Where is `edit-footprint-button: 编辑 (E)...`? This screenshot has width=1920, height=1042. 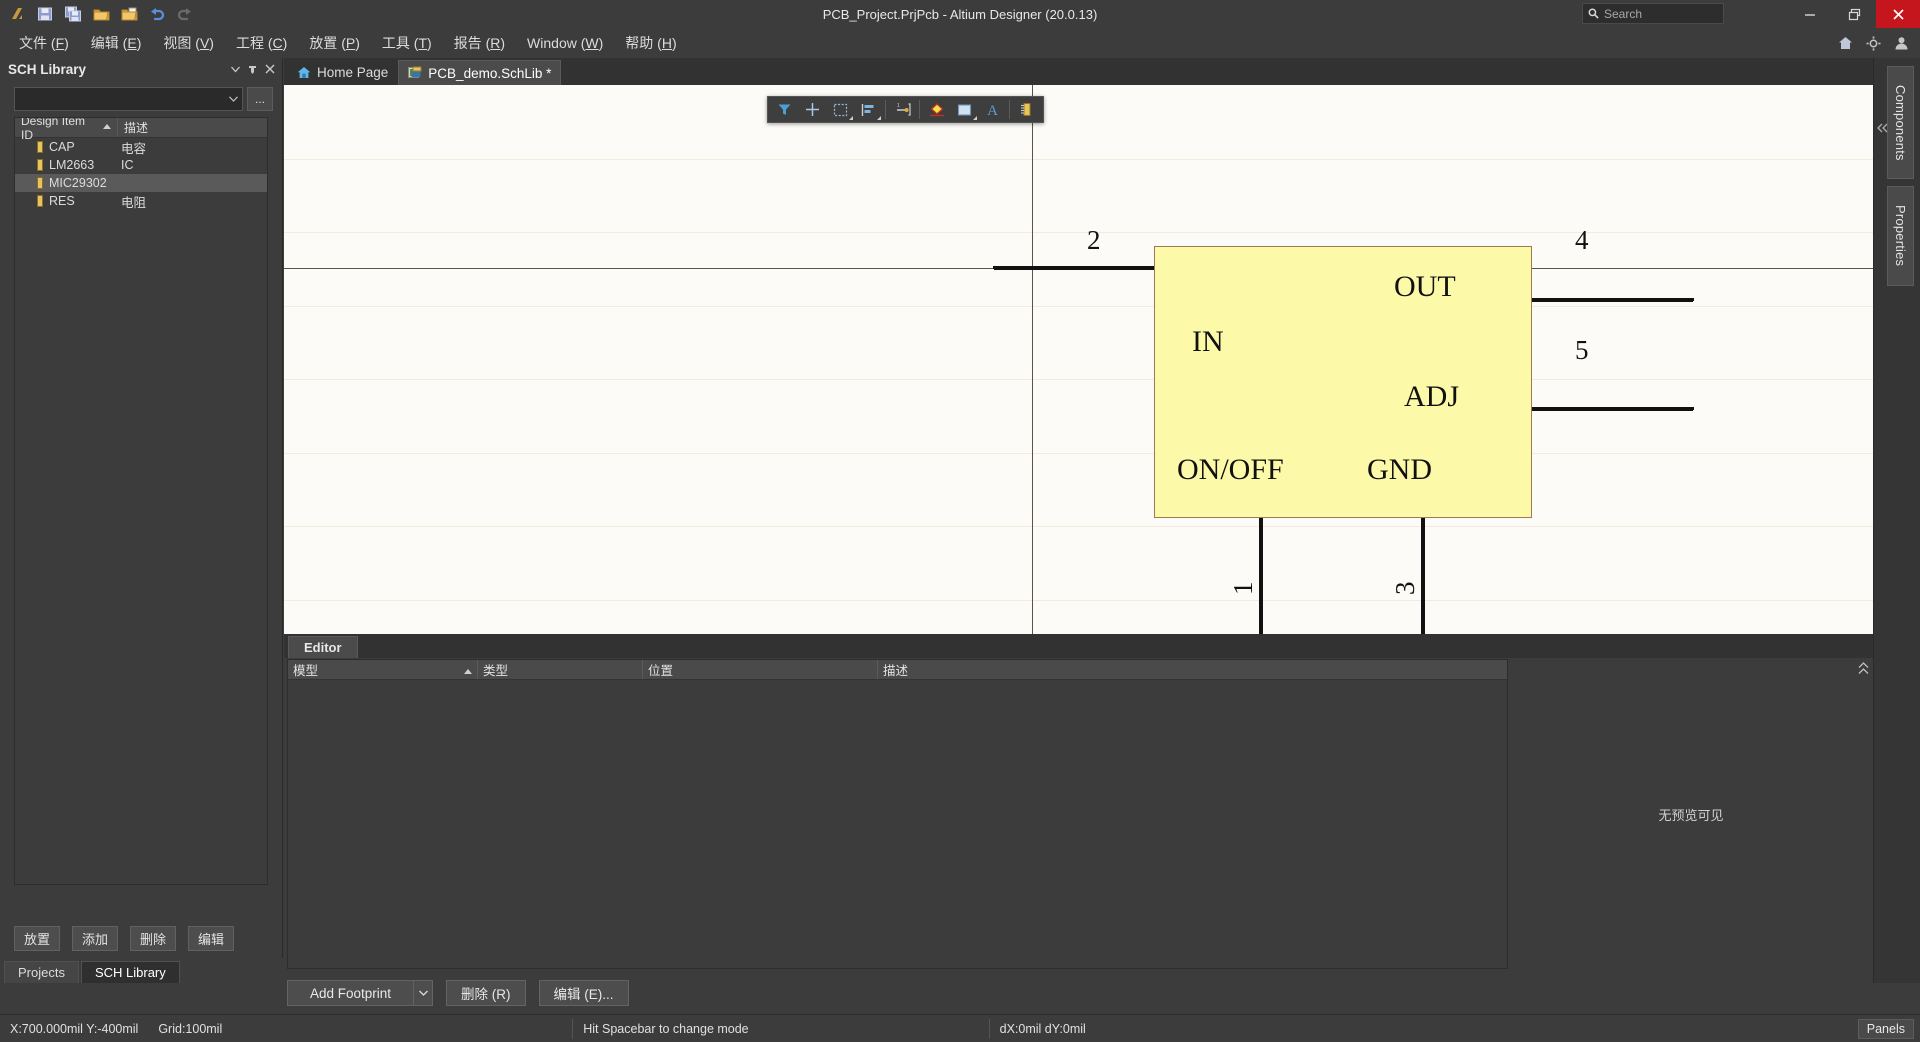
edit-footprint-button: 编辑 (E)... is located at coordinates (583, 993).